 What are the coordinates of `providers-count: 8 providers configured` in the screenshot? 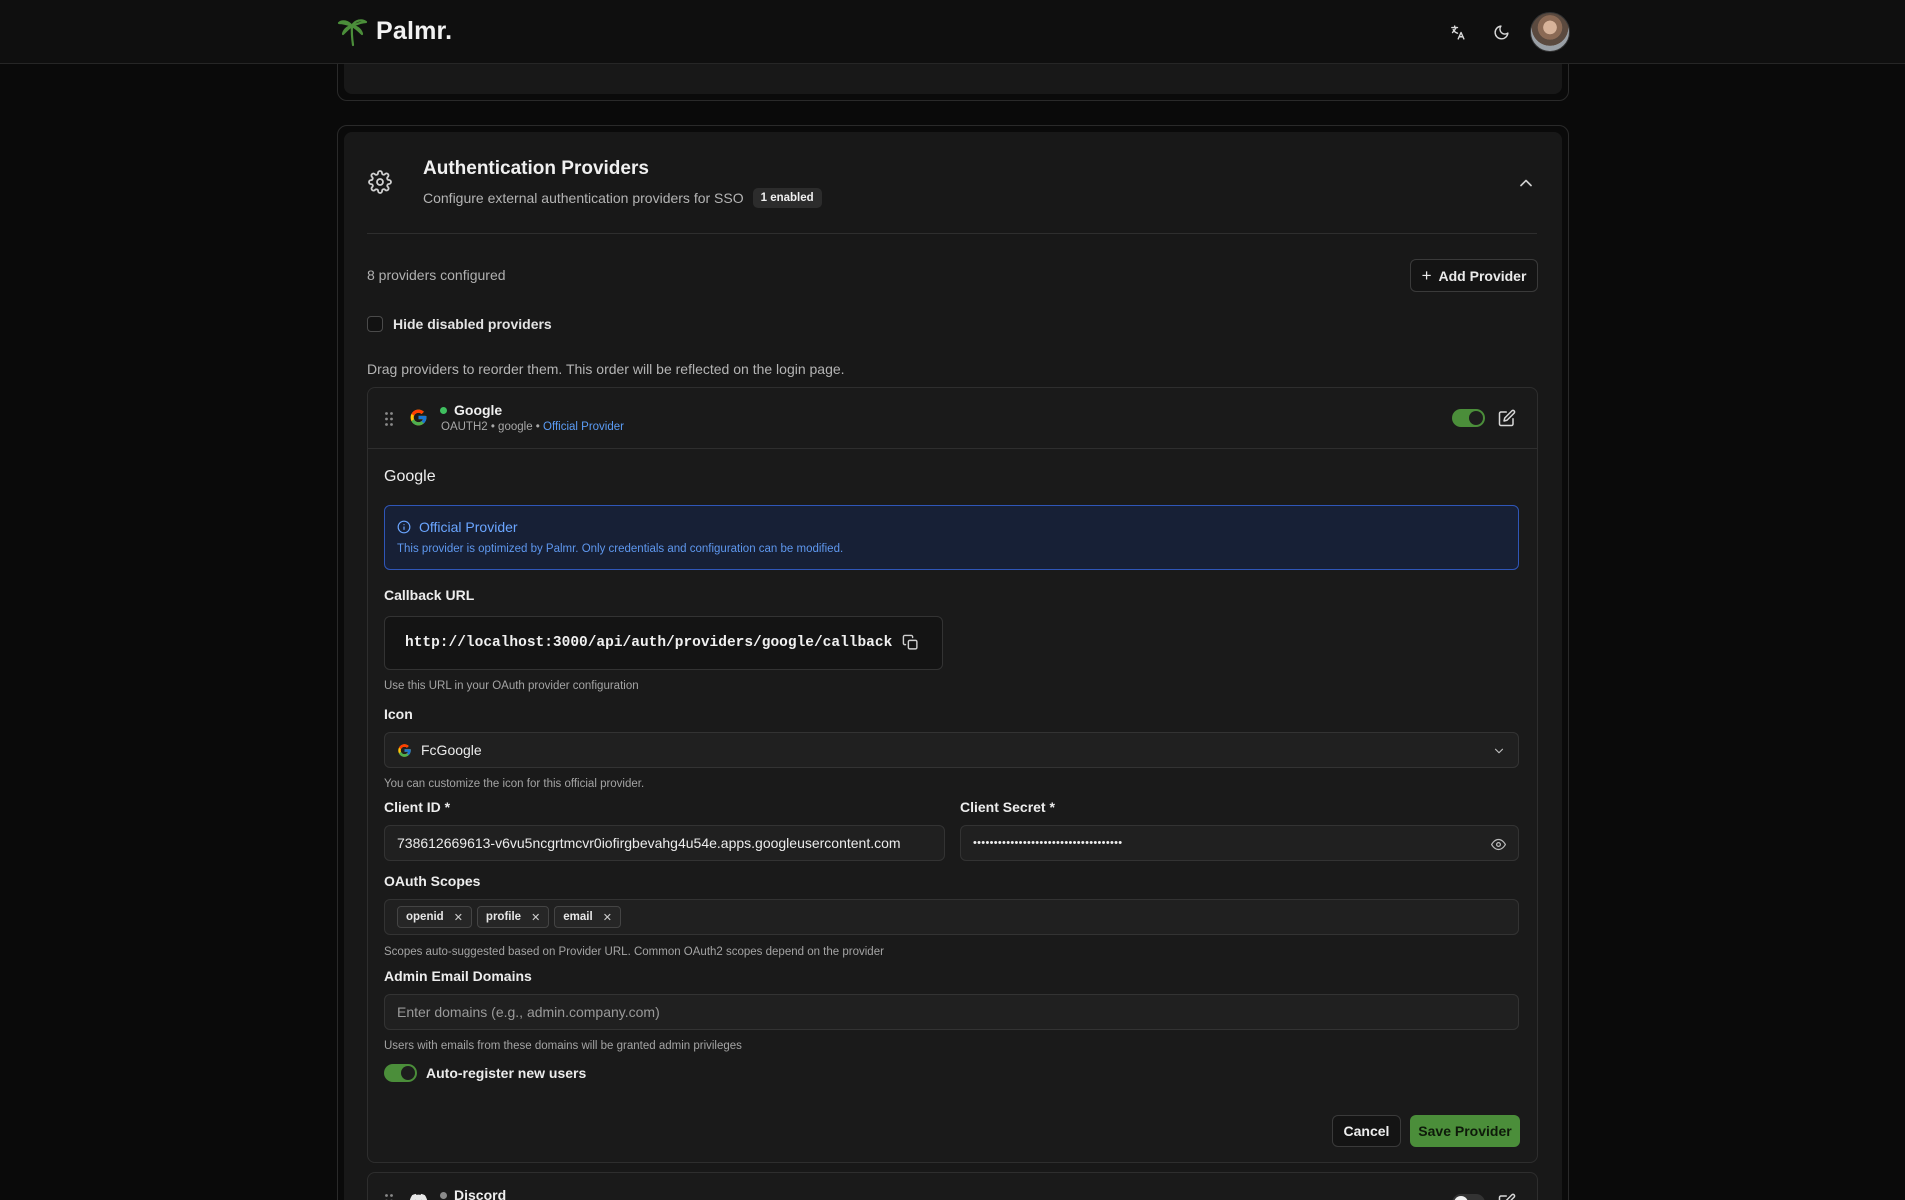 It's located at (436, 275).